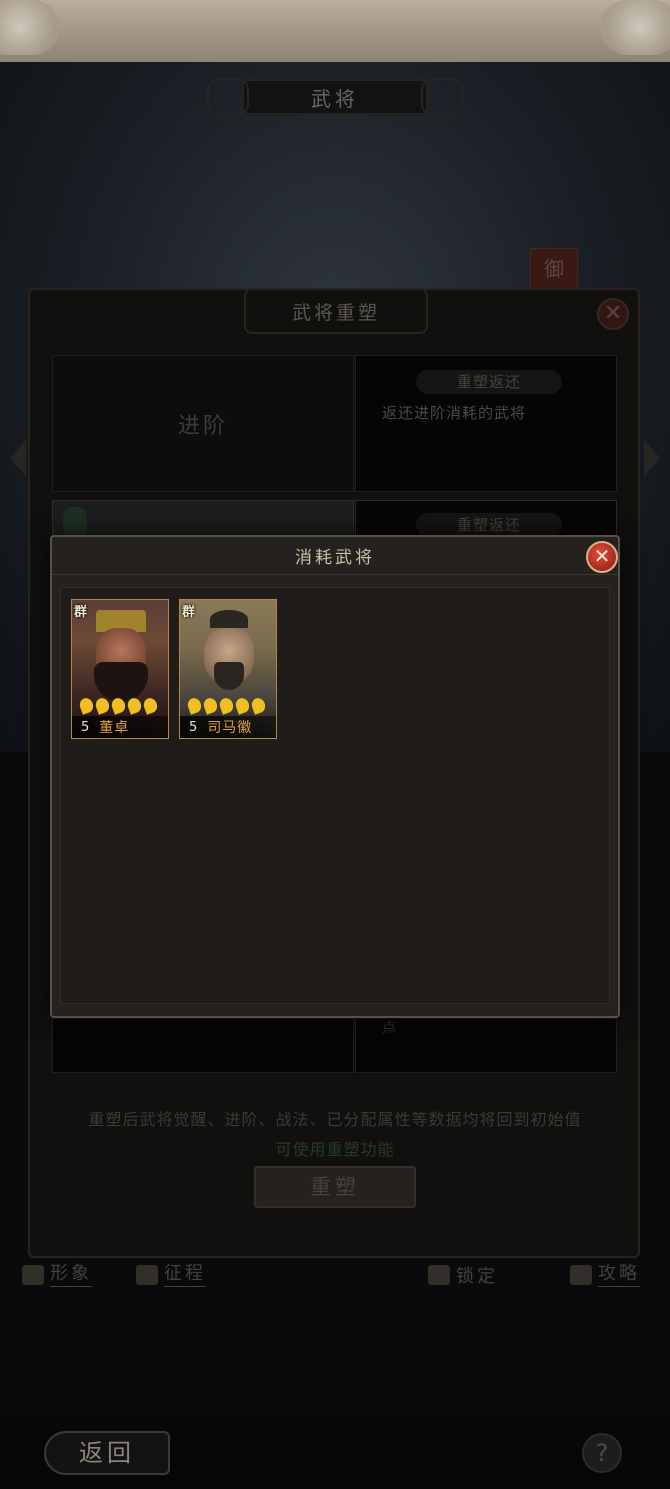  Describe the element at coordinates (635, 27) in the screenshot. I see `cloud-ornament-right` at that location.